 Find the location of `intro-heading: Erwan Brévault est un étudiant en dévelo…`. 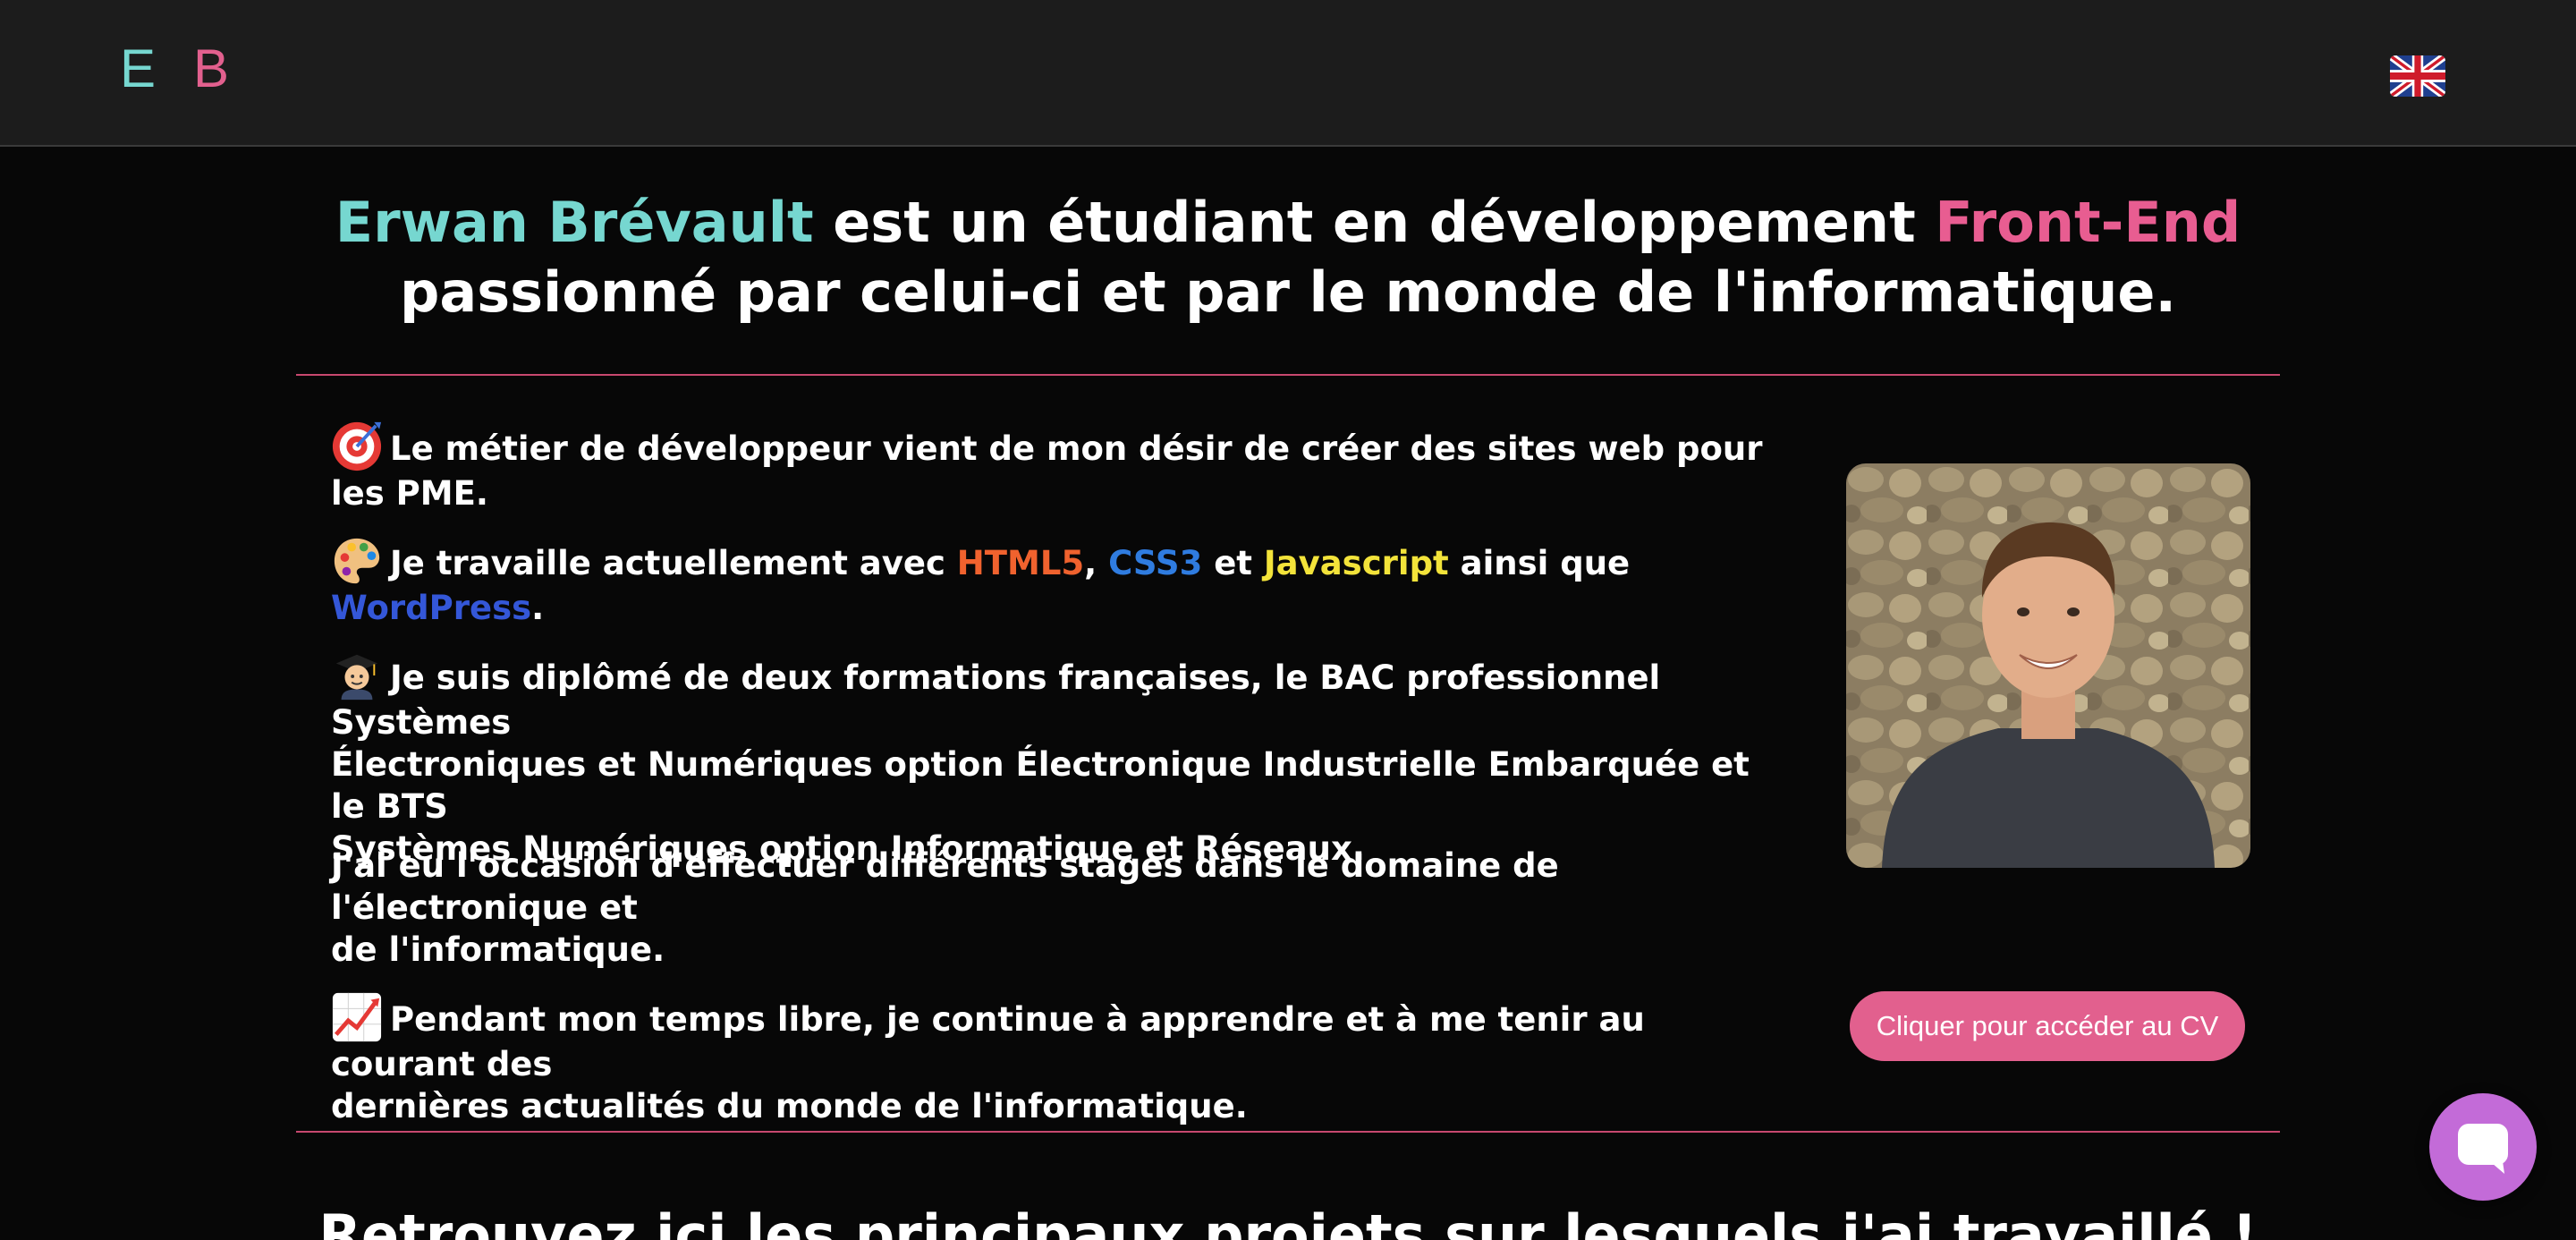

intro-heading: Erwan Brévault est un étudiant en dévelo… is located at coordinates (1288, 257).